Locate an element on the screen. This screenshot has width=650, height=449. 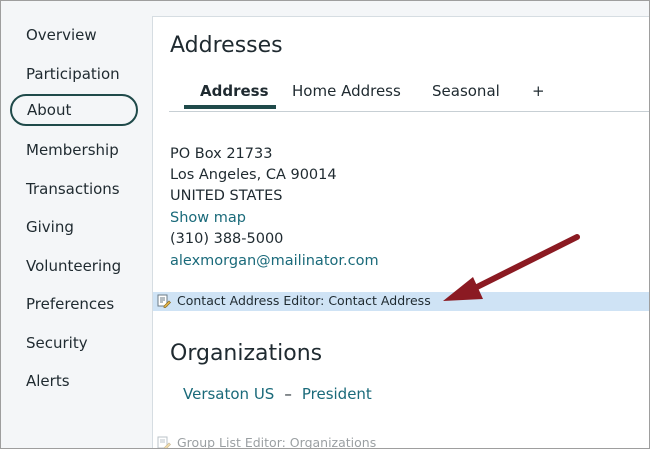
address-street: PO Box 21733 is located at coordinates (221, 154).